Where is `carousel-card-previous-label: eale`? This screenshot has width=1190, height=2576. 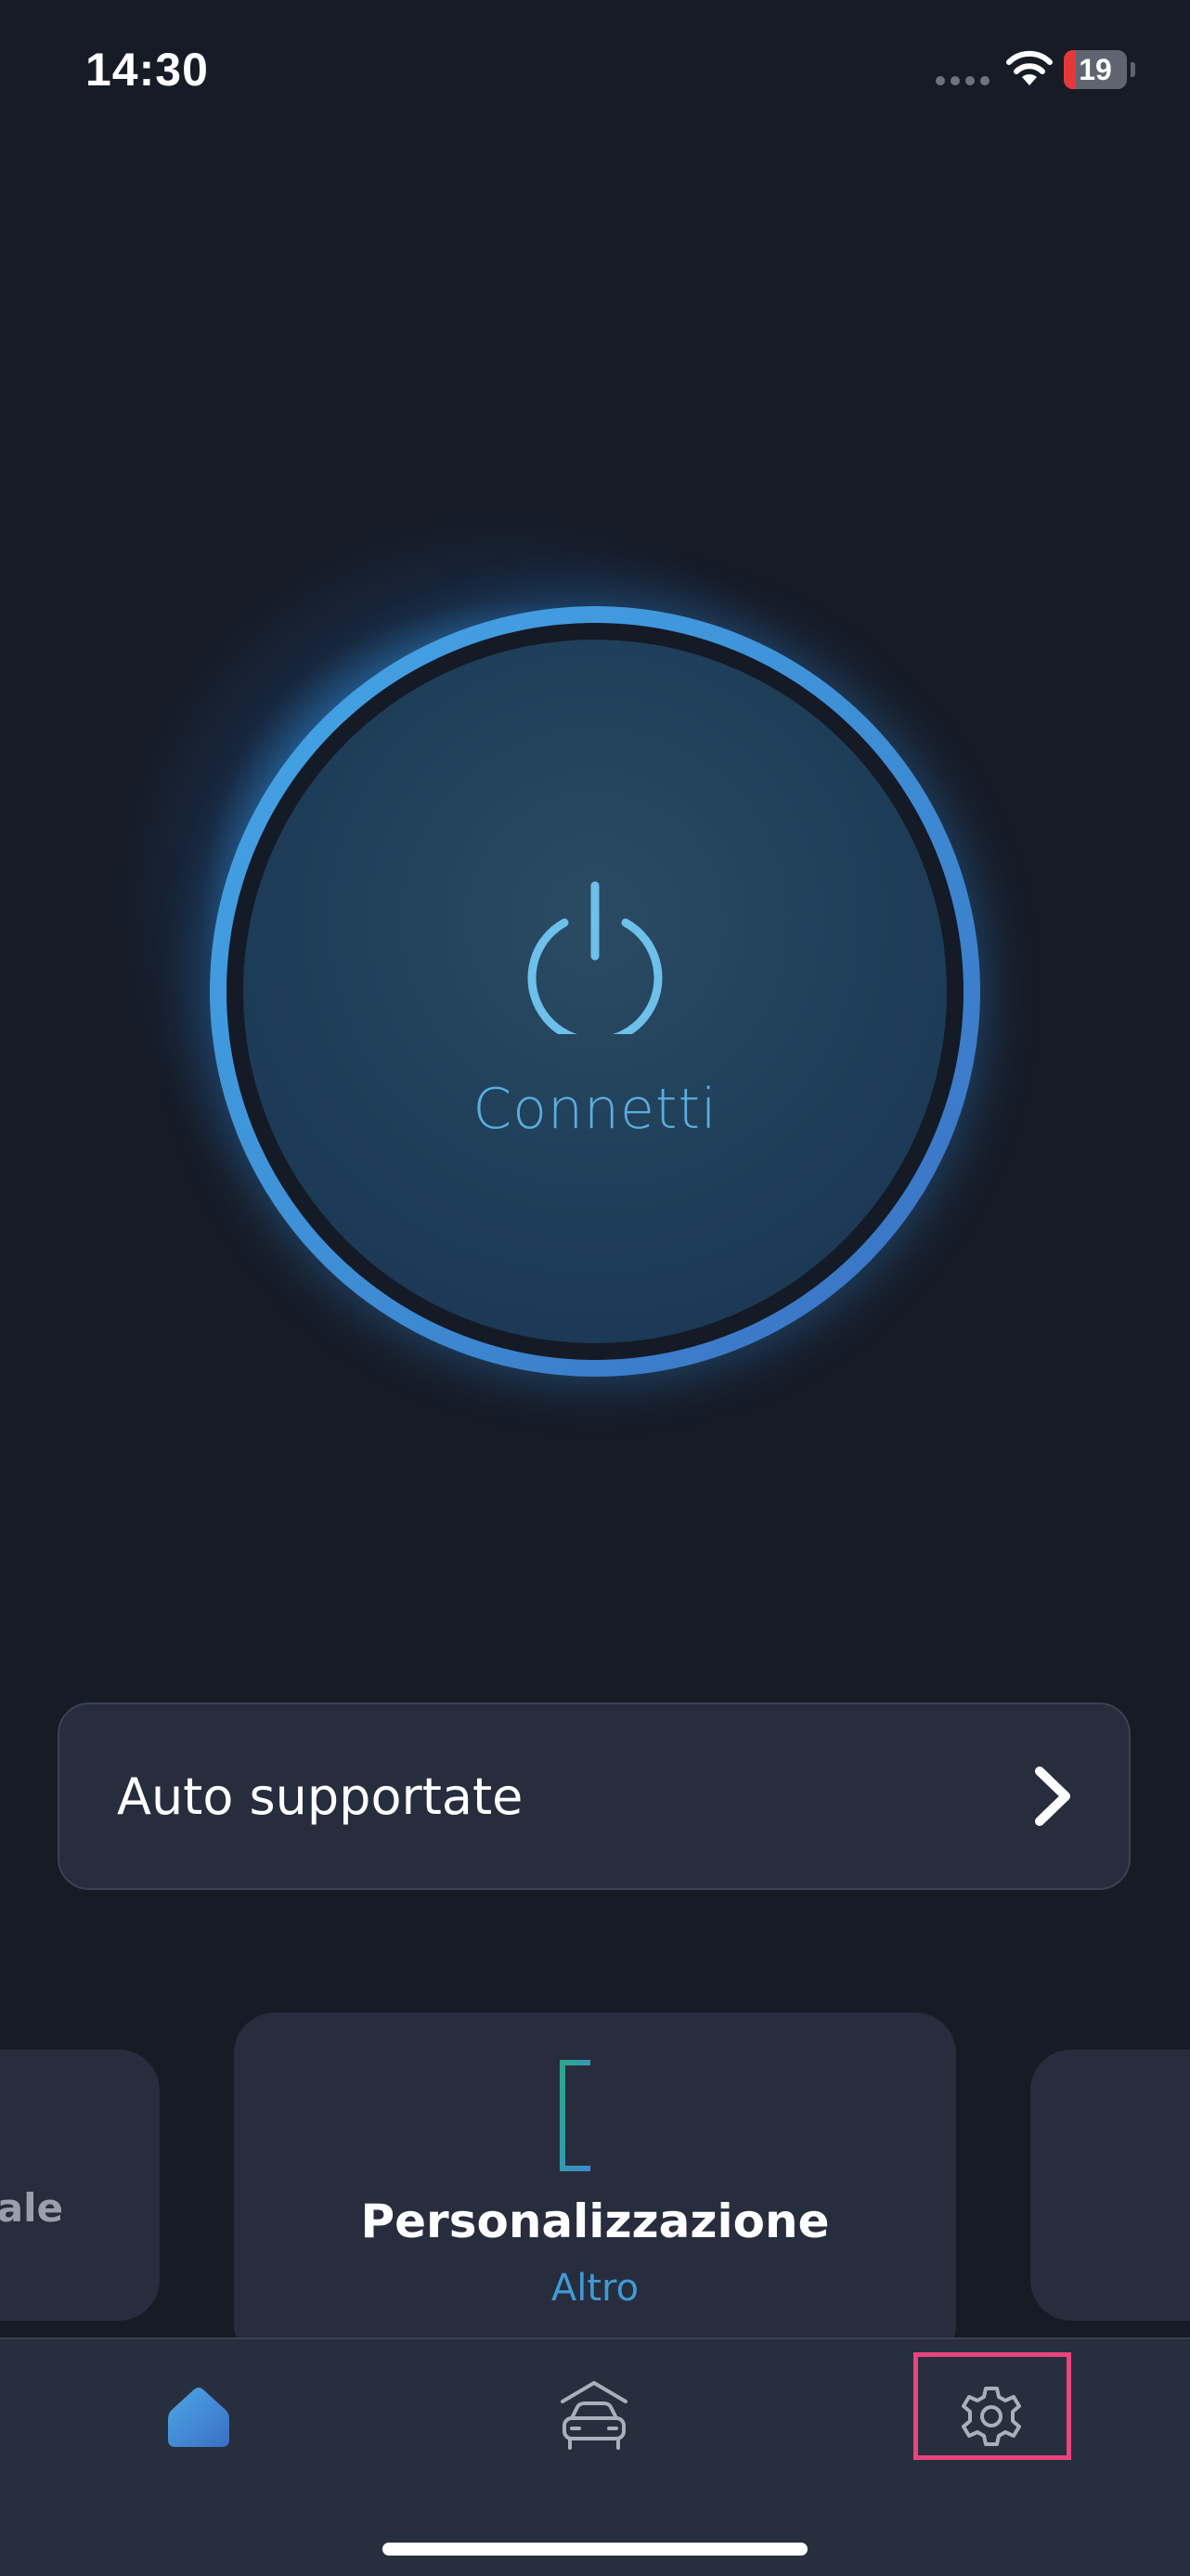
carousel-card-previous-label: eale is located at coordinates (31, 2208).